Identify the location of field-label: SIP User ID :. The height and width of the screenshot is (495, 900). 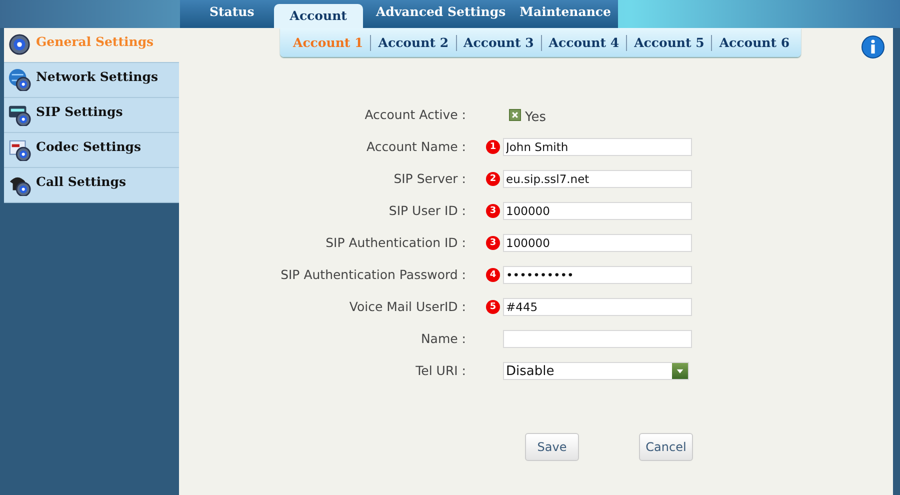
(427, 211).